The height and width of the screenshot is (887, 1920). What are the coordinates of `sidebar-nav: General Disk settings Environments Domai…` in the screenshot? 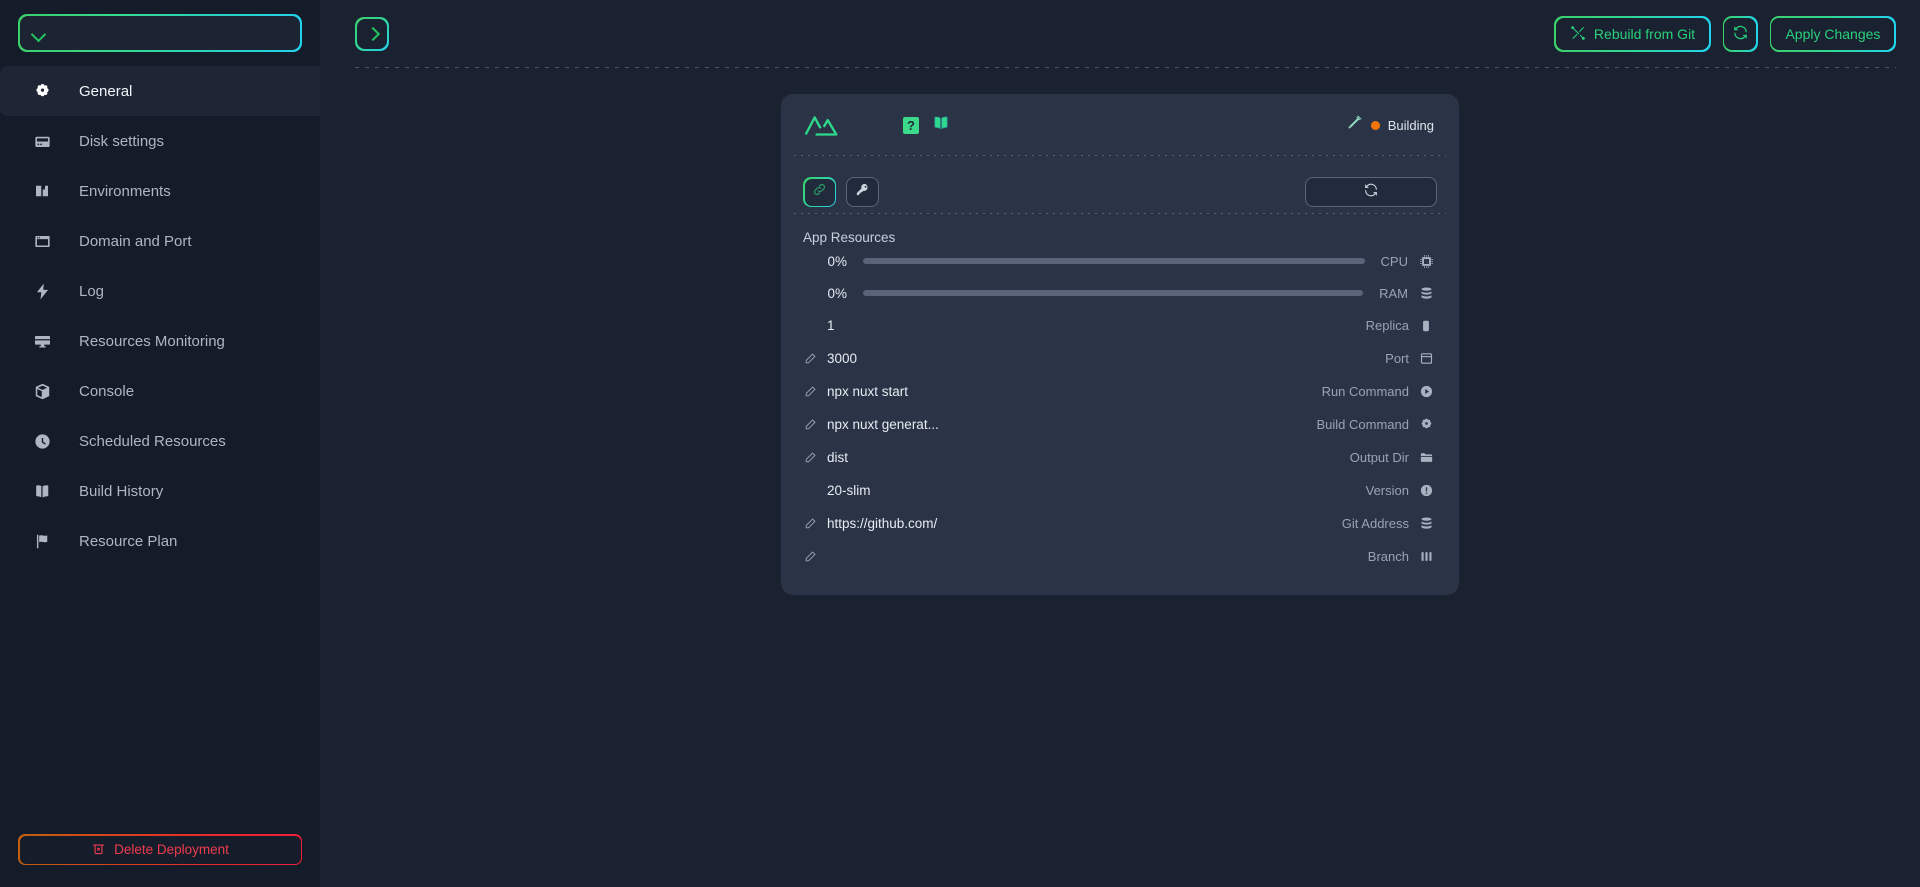 It's located at (160, 316).